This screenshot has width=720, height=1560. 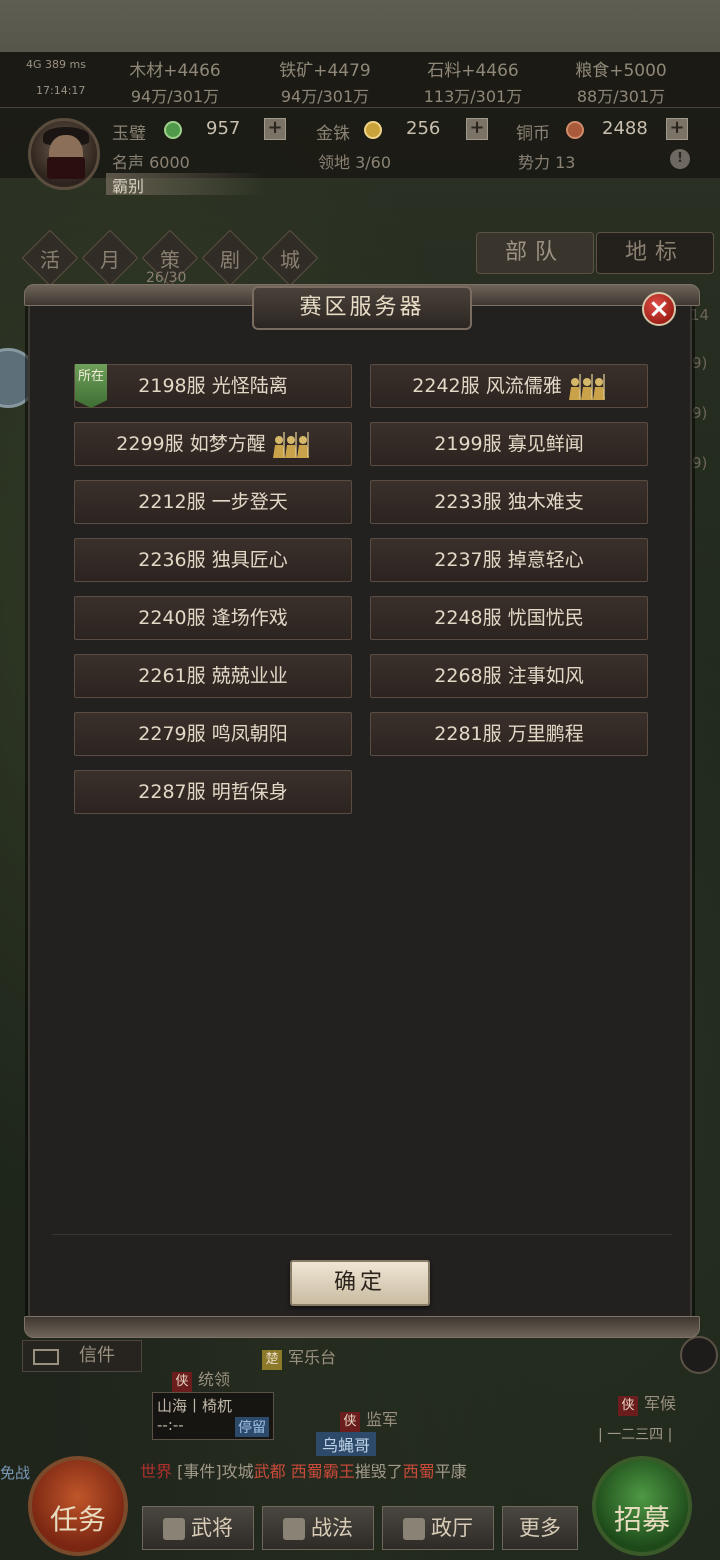 What do you see at coordinates (170, 258) in the screenshot?
I see `quick-tab-strategy: 策` at bounding box center [170, 258].